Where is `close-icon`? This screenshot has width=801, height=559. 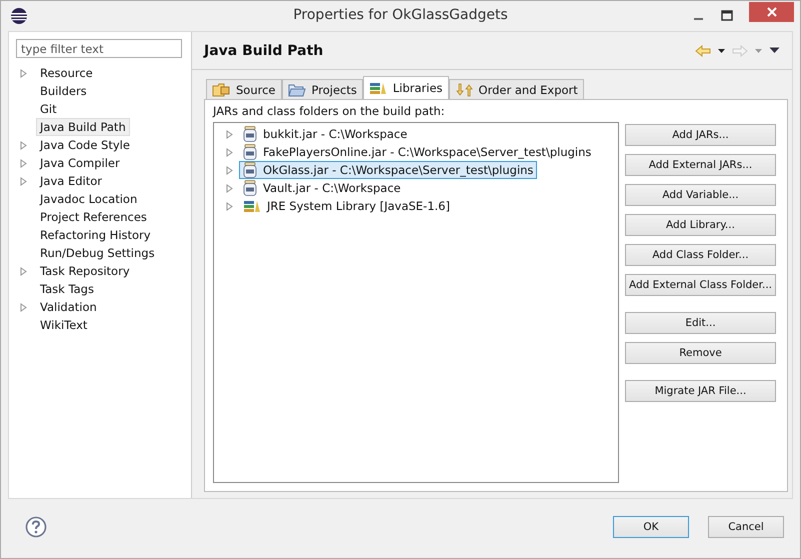 close-icon is located at coordinates (772, 12).